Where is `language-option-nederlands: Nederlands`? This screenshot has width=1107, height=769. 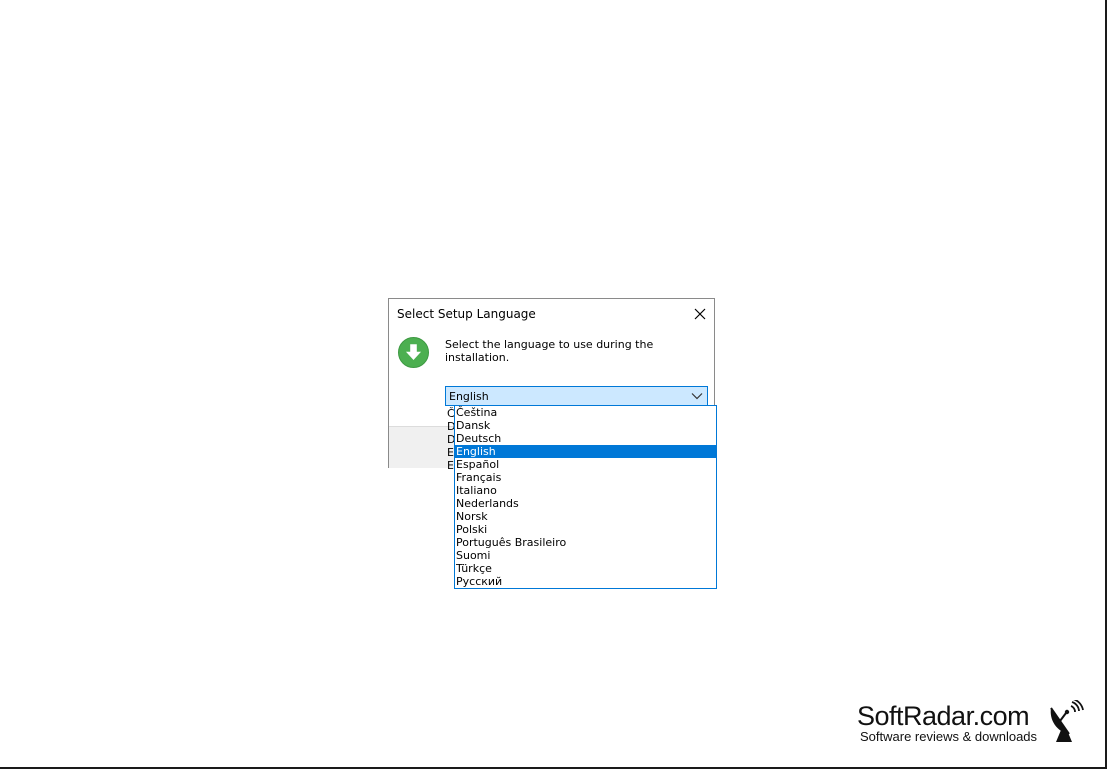
language-option-nederlands: Nederlands is located at coordinates (585, 503).